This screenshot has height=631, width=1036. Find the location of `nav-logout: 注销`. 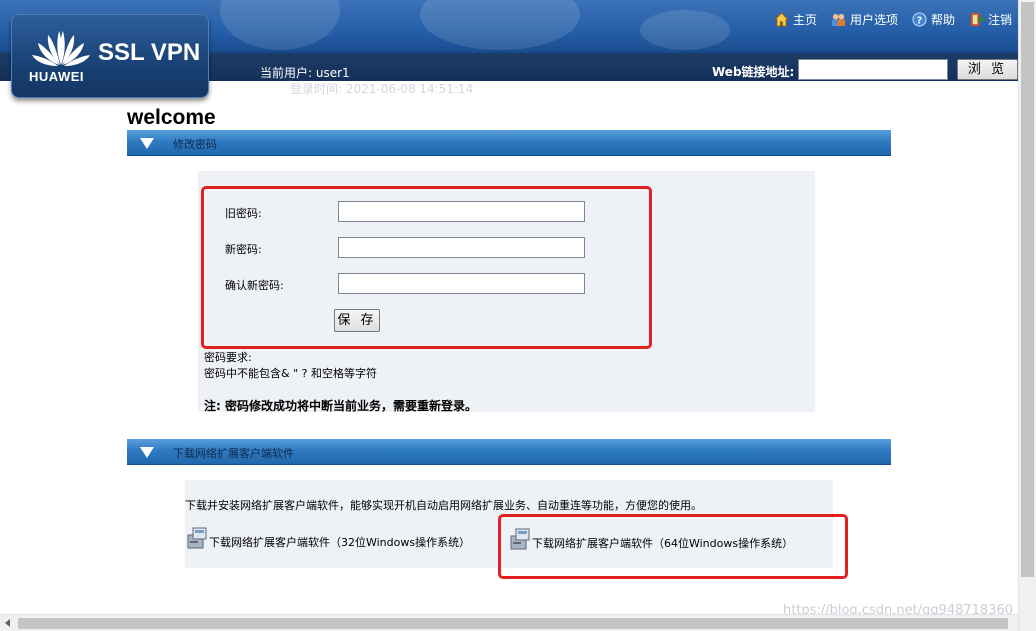

nav-logout: 注销 is located at coordinates (990, 19).